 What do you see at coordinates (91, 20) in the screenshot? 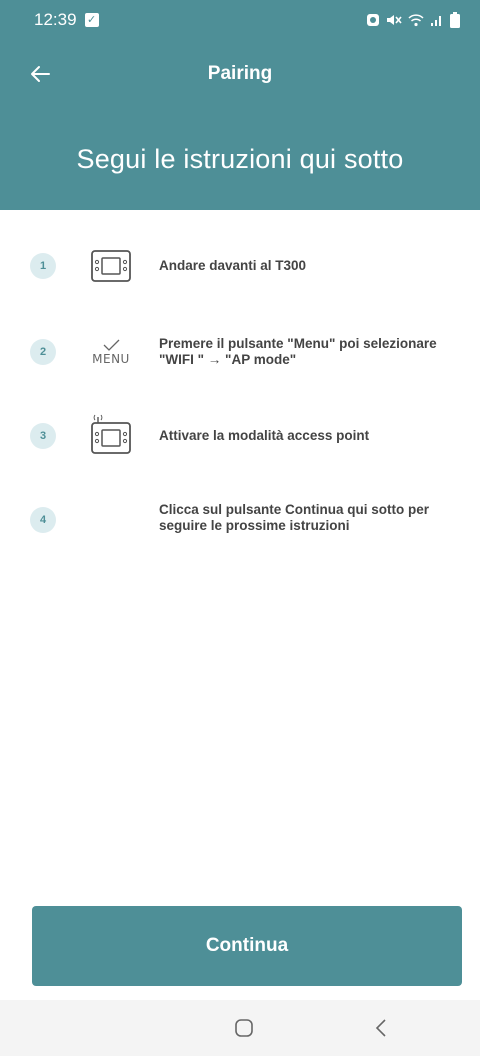
I see `notification-check-icon: ✓` at bounding box center [91, 20].